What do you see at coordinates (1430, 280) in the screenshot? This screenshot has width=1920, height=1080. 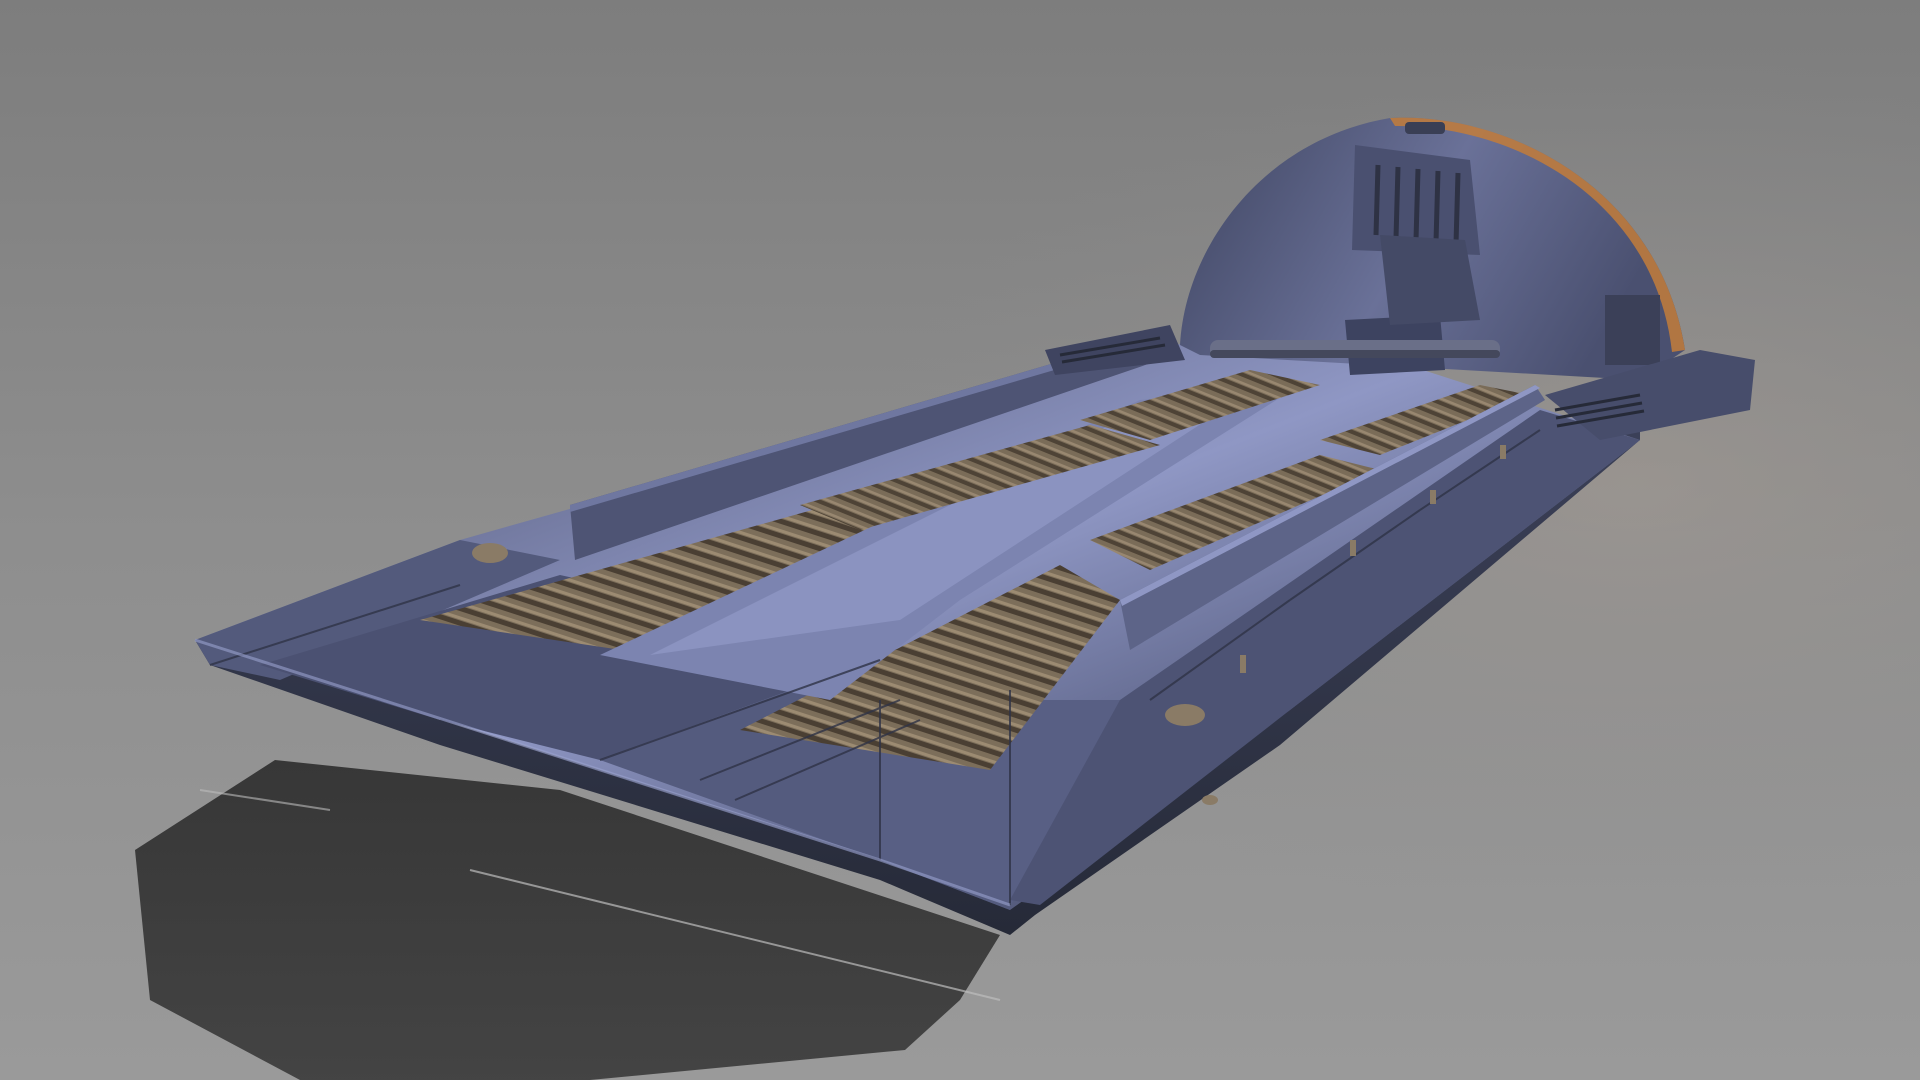 I see `winch-block` at bounding box center [1430, 280].